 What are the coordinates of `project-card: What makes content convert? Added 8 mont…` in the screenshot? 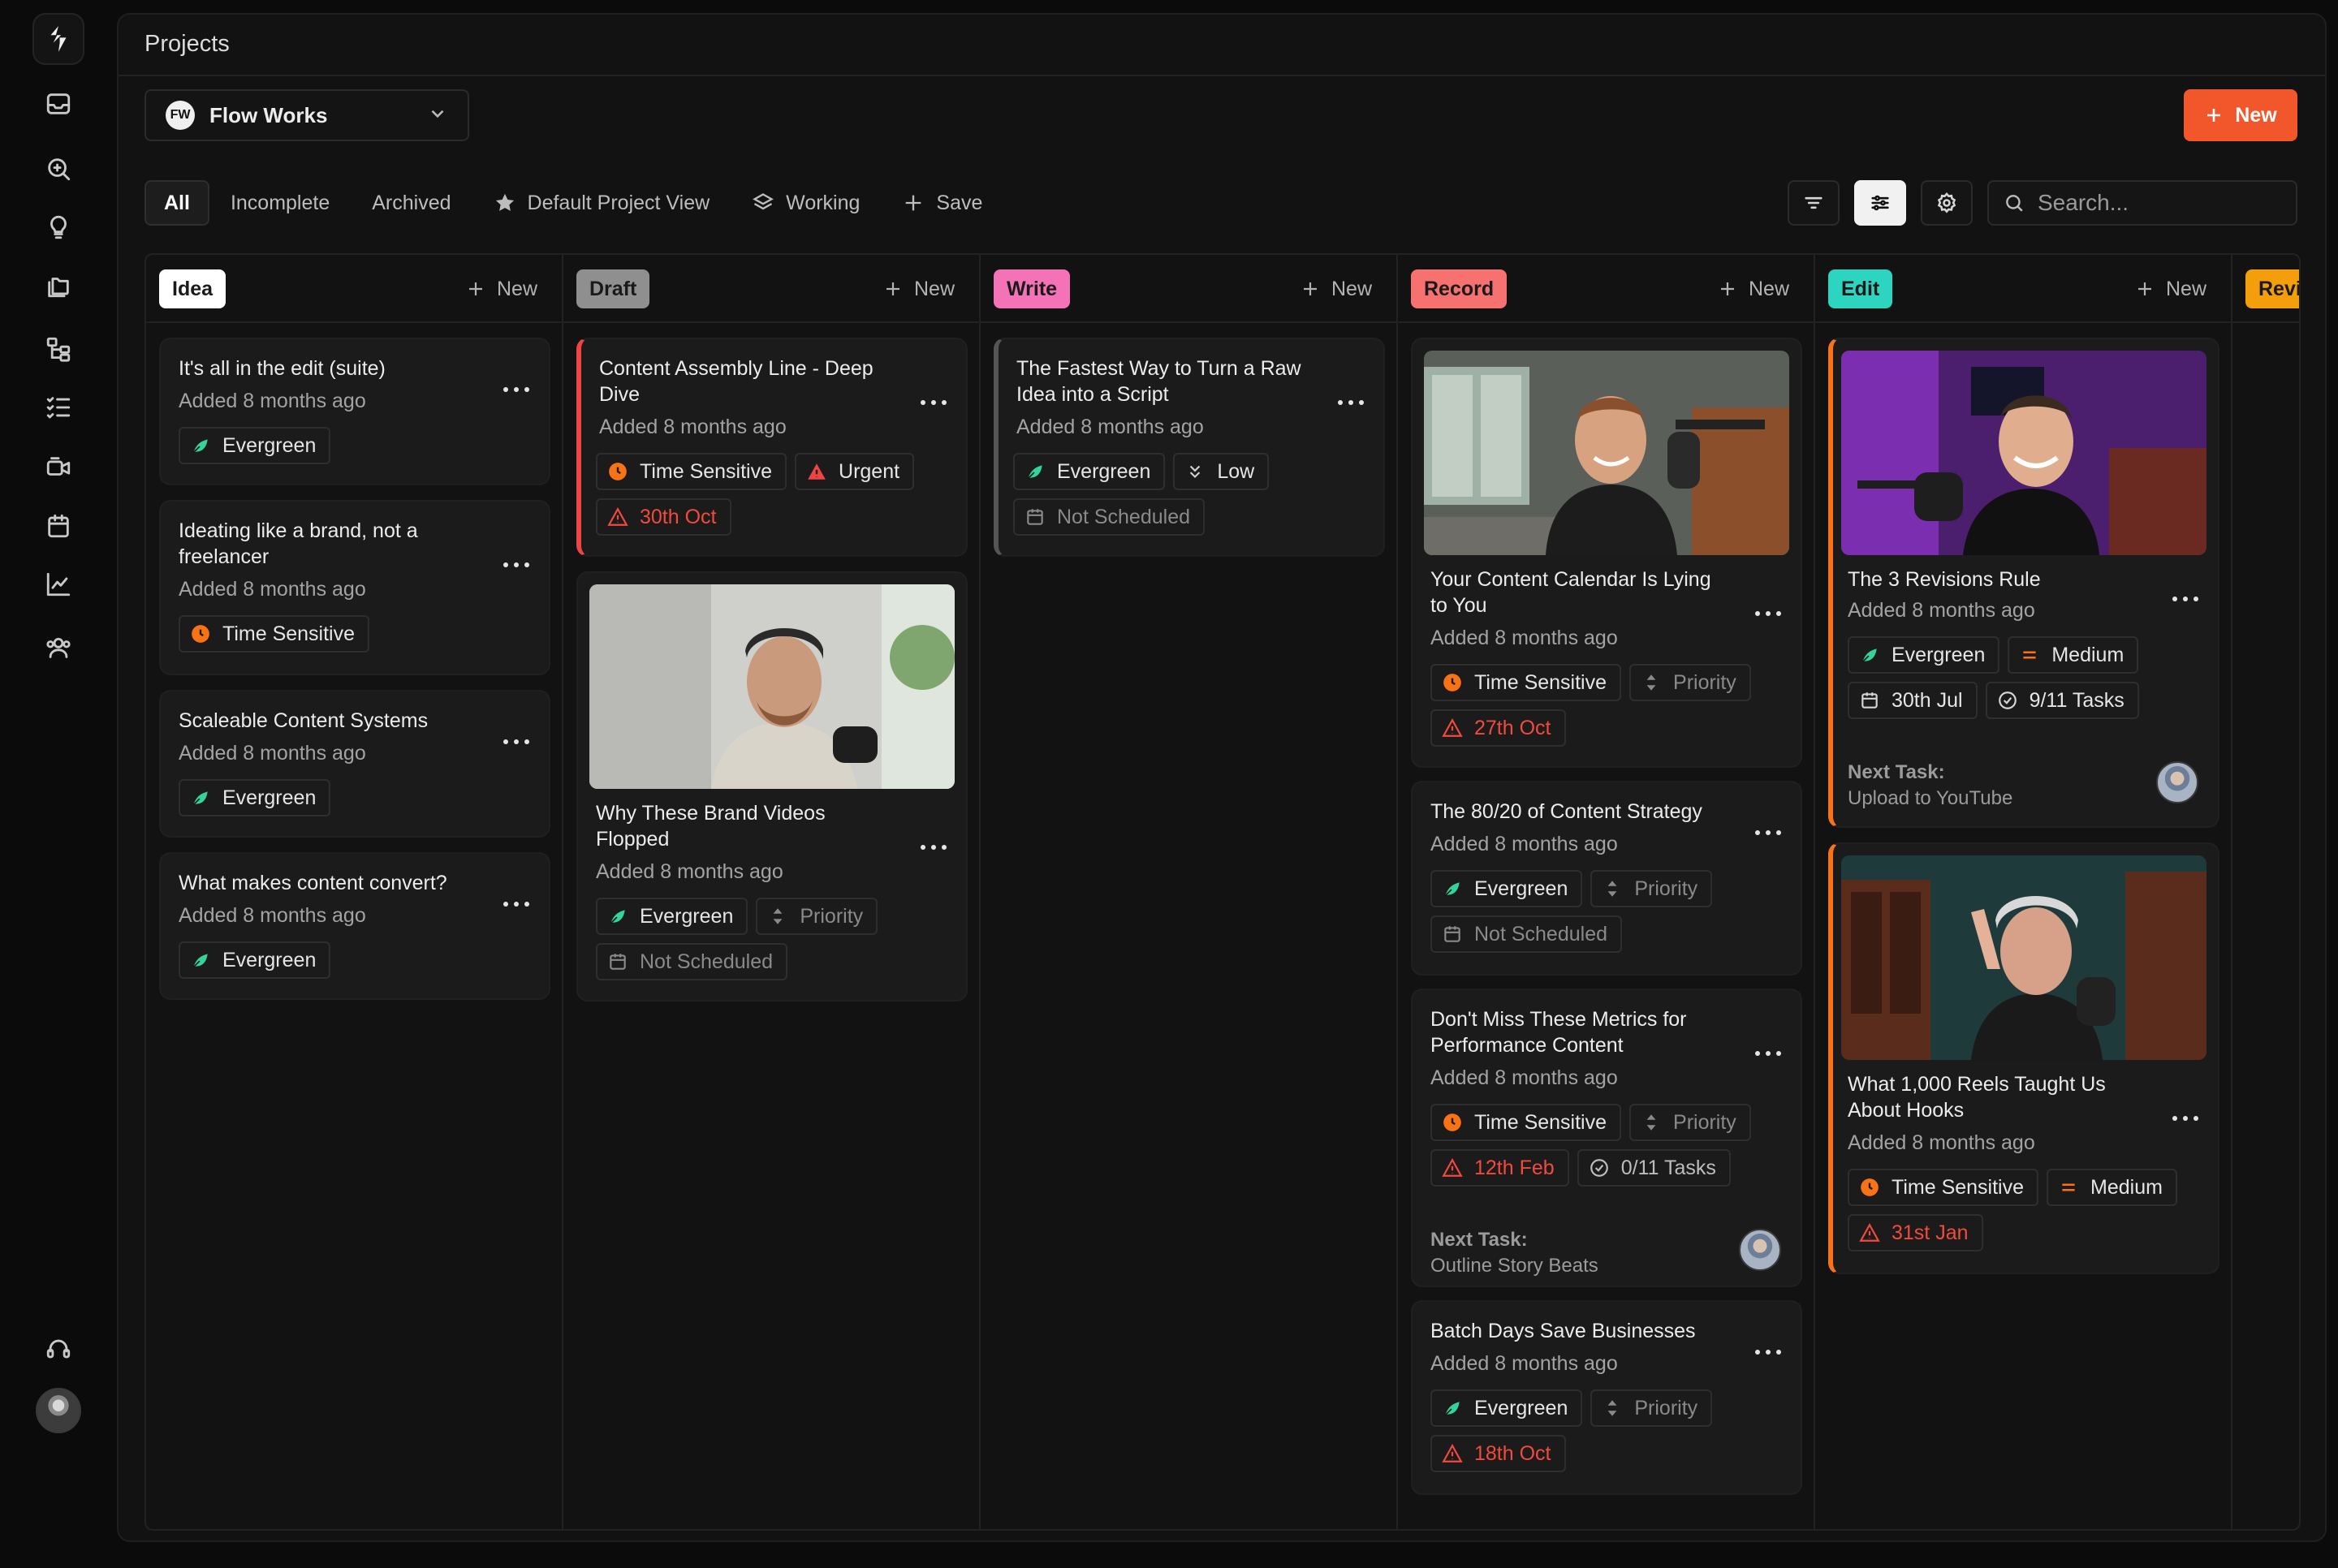 It's located at (354, 926).